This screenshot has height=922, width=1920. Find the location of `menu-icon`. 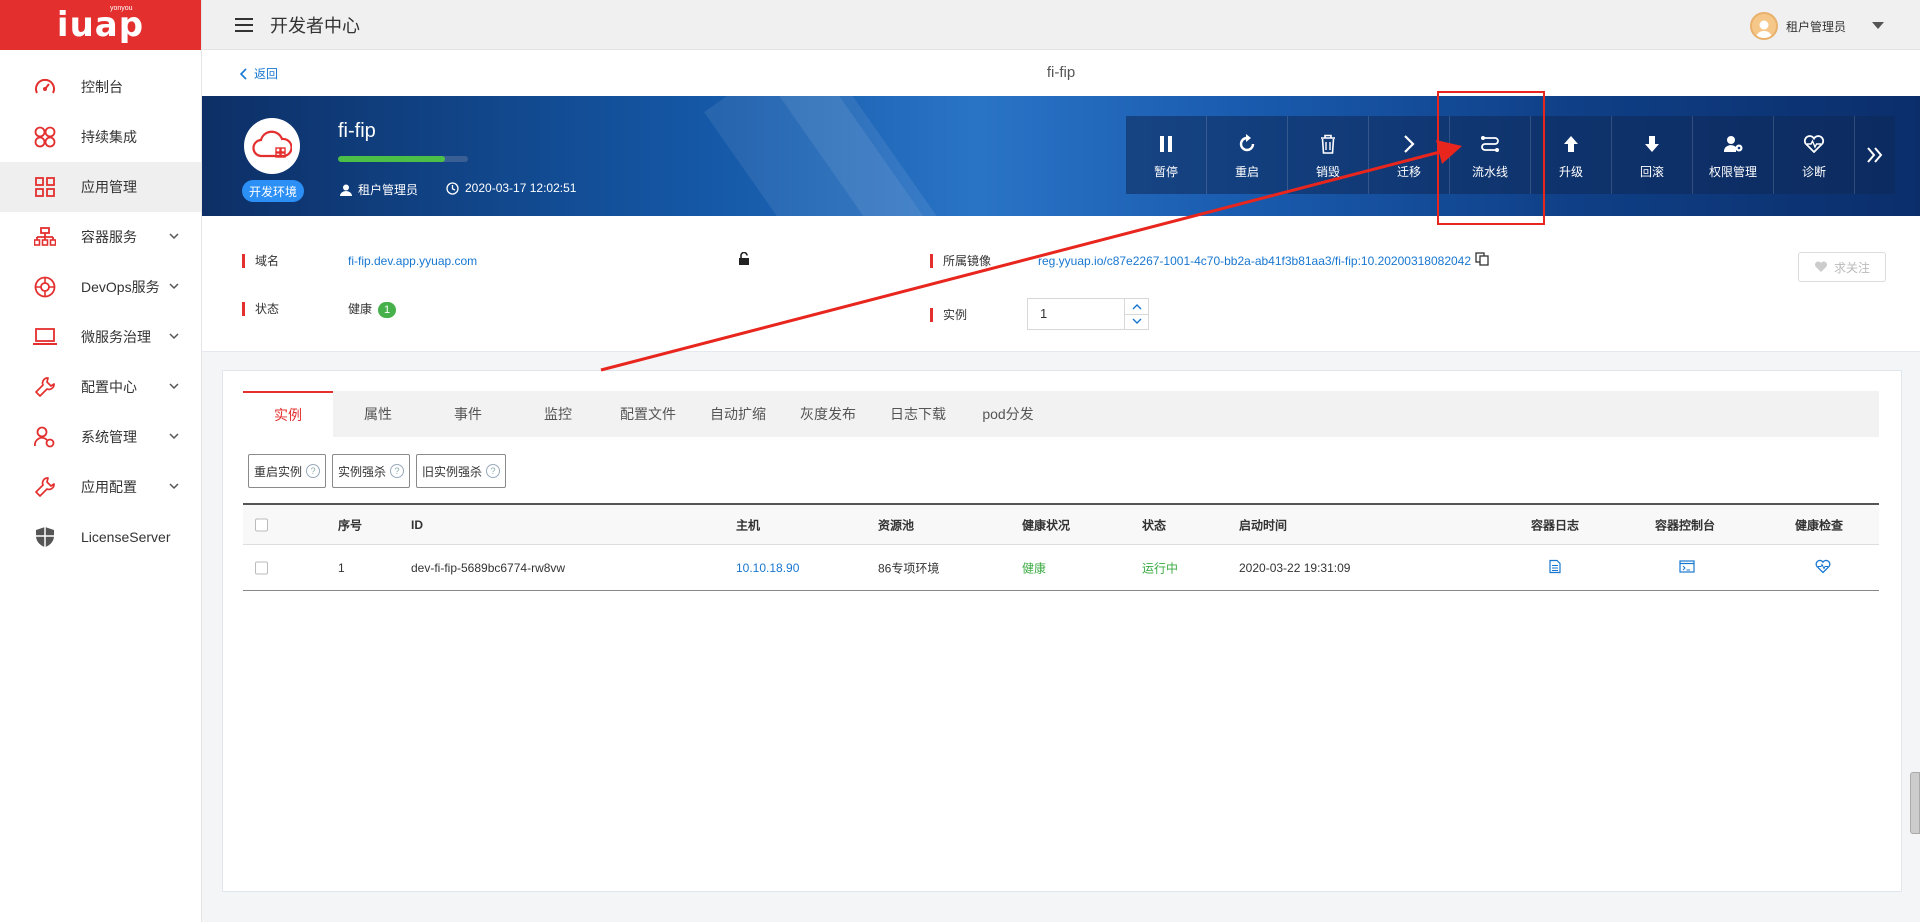

menu-icon is located at coordinates (244, 25).